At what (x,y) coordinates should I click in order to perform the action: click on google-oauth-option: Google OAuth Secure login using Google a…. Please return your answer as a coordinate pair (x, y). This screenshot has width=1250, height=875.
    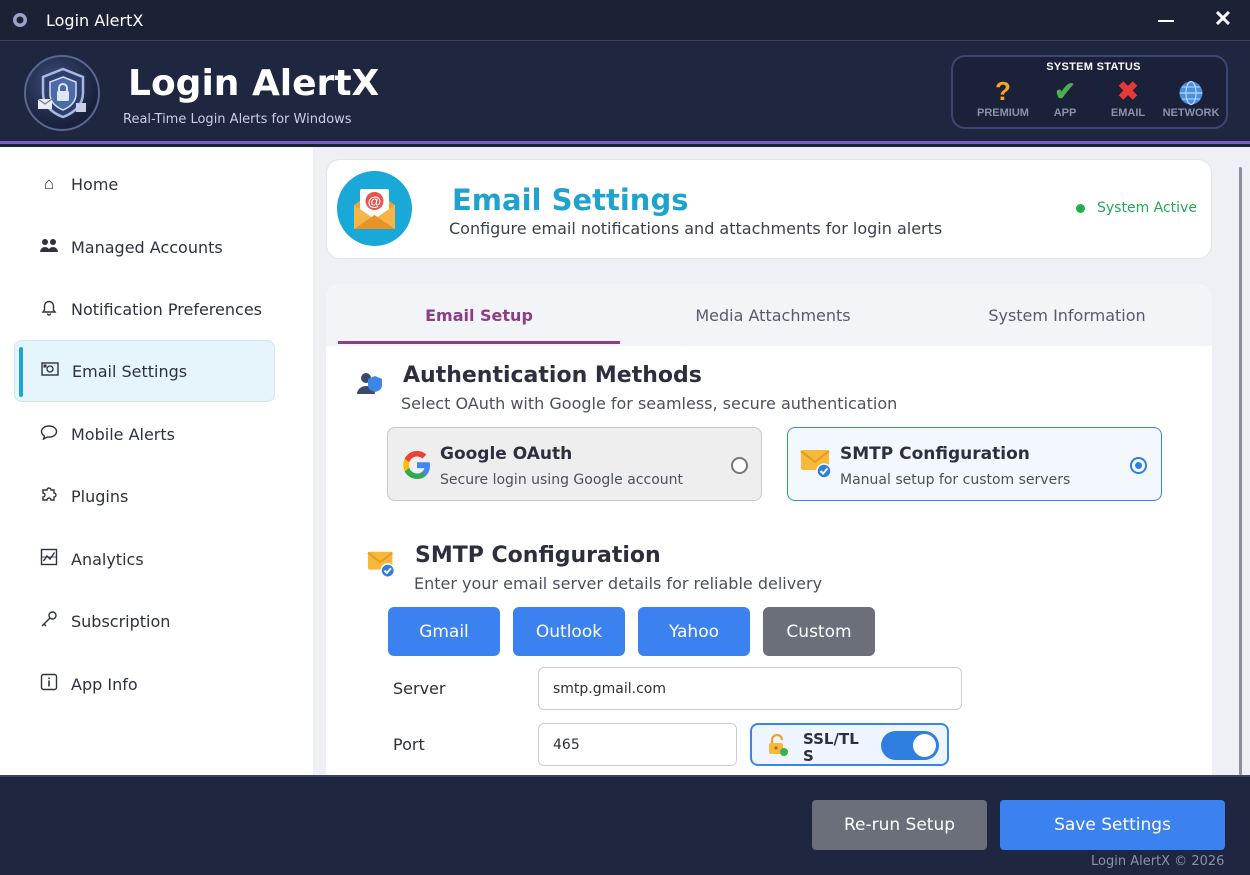
    Looking at the image, I should click on (574, 464).